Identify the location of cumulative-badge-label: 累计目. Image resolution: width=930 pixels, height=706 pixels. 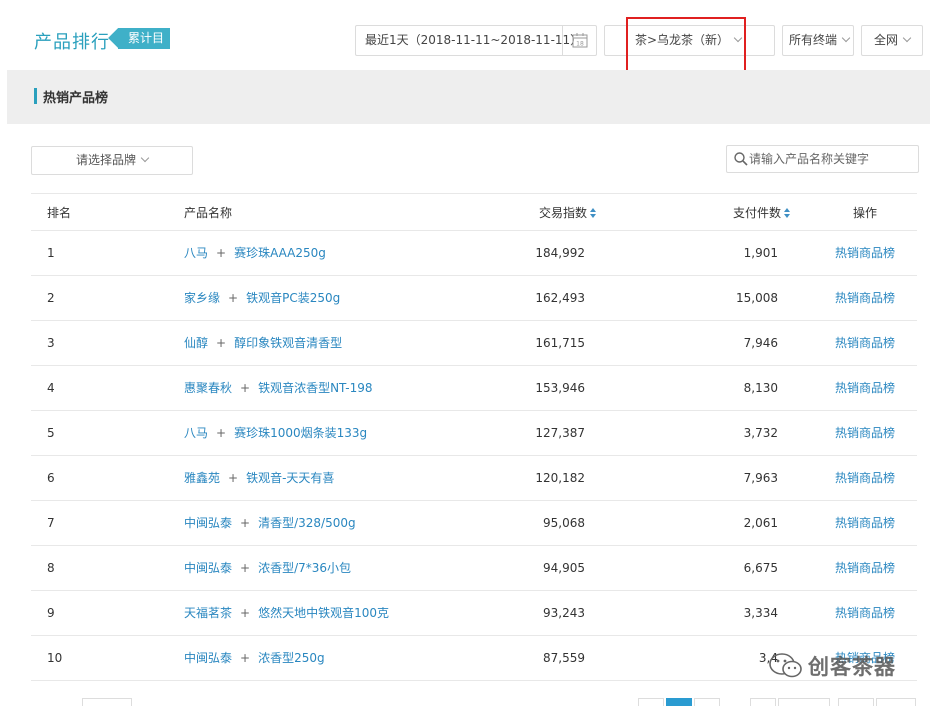
(146, 38).